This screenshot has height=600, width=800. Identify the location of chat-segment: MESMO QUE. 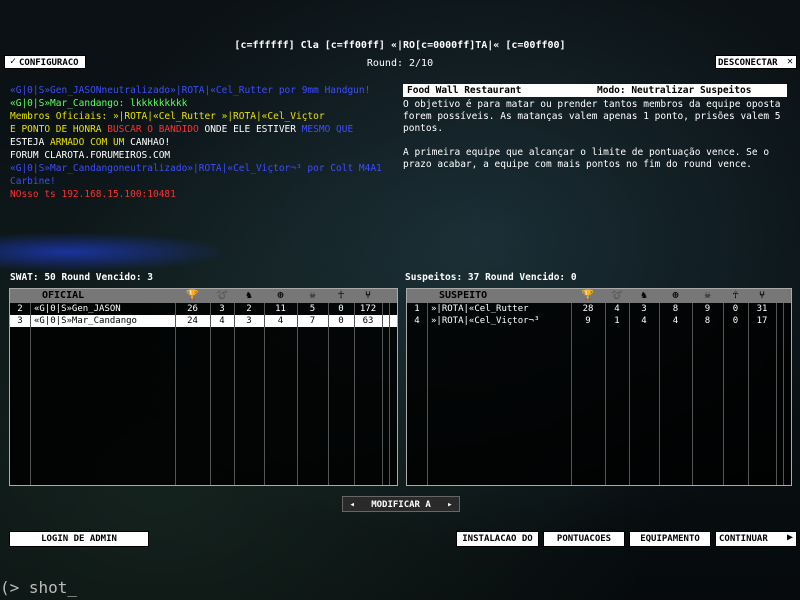
(327, 129).